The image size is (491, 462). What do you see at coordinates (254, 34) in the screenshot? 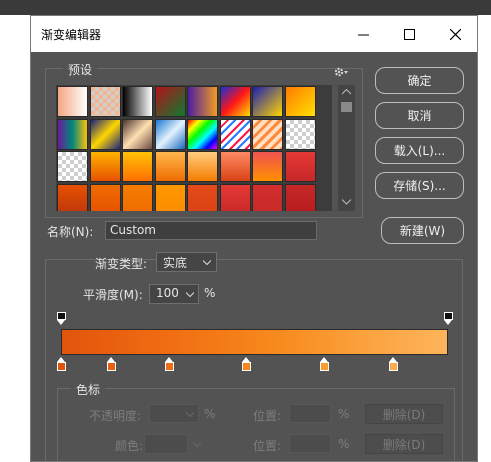
I see `title-bar: 渐变编辑器` at bounding box center [254, 34].